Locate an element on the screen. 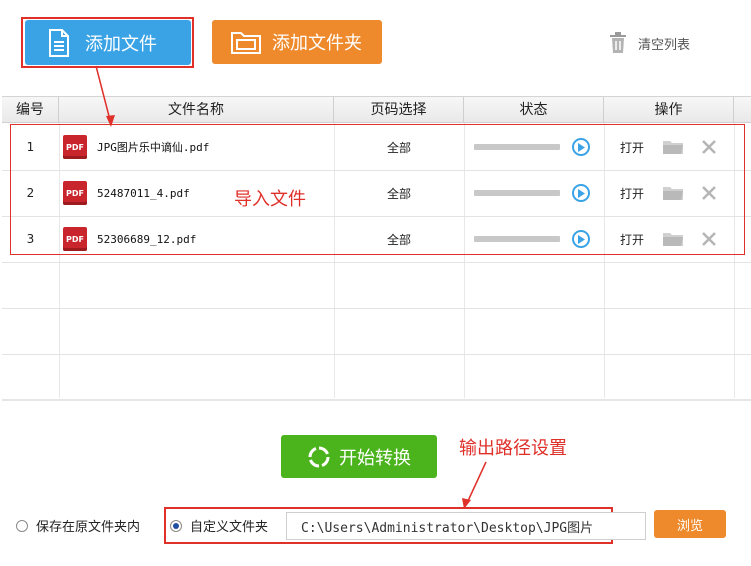 The height and width of the screenshot is (566, 751). start-convert-button: 开始转换 is located at coordinates (359, 456).